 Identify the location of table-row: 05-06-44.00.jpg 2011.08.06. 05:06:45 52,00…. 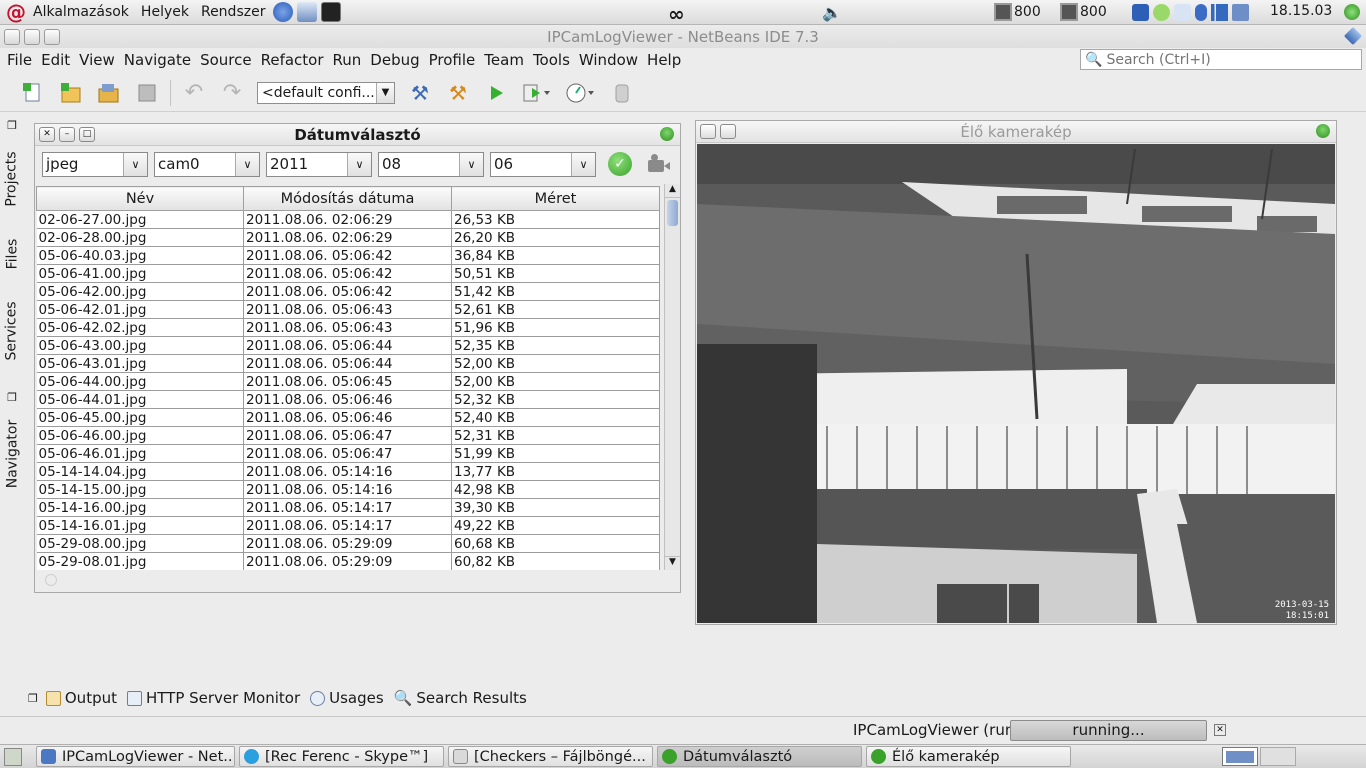
(348, 381).